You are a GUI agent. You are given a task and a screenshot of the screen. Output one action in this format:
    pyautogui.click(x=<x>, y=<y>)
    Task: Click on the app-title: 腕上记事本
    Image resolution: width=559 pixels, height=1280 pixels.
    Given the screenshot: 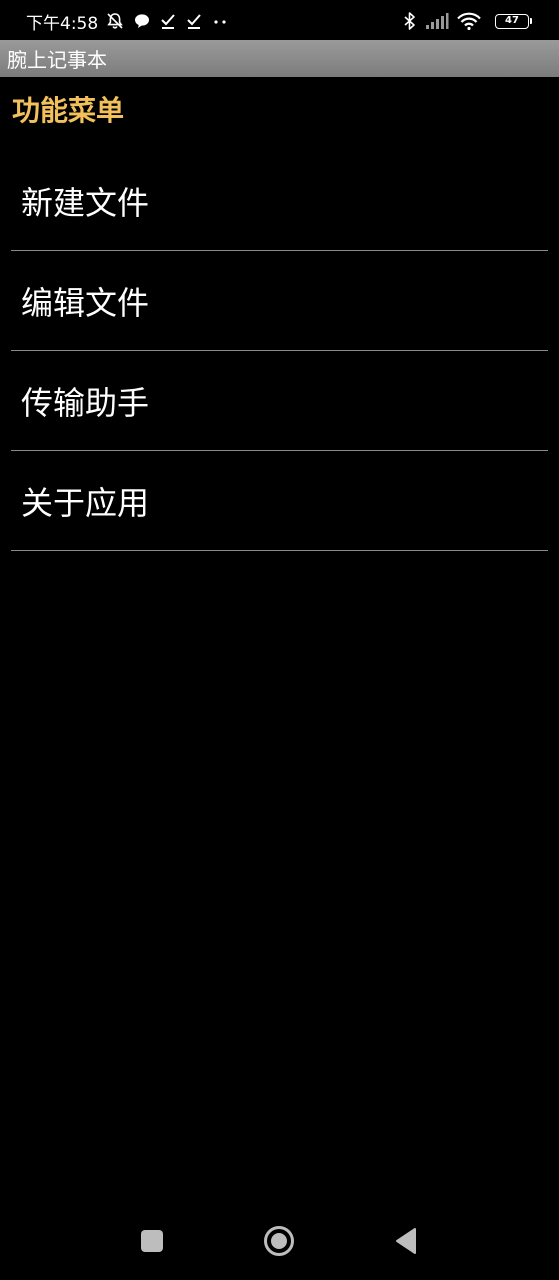 What is the action you would take?
    pyautogui.click(x=57, y=60)
    